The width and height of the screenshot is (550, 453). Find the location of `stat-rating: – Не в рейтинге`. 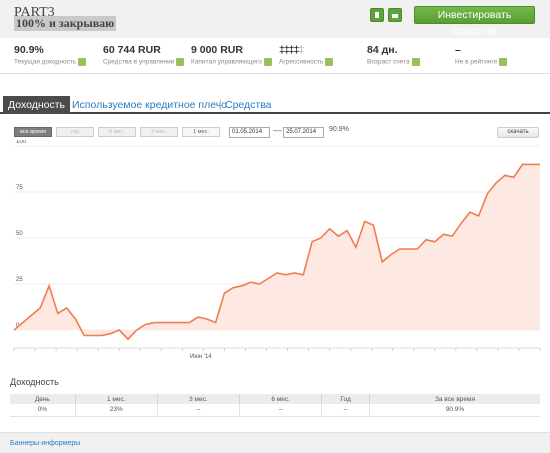

stat-rating: – Не в рейтинге is located at coordinates (481, 55).